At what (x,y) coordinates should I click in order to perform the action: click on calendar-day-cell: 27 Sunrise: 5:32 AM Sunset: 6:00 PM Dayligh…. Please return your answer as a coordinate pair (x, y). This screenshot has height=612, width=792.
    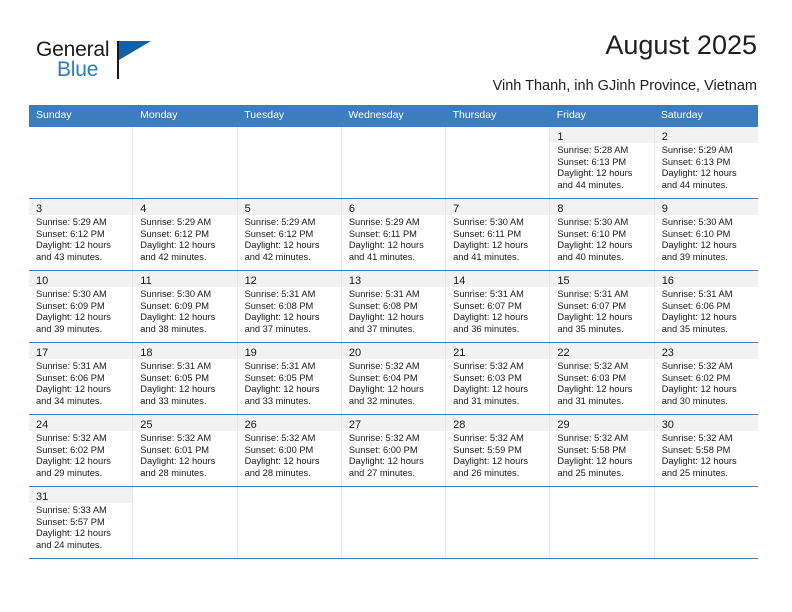
    Looking at the image, I should click on (394, 450).